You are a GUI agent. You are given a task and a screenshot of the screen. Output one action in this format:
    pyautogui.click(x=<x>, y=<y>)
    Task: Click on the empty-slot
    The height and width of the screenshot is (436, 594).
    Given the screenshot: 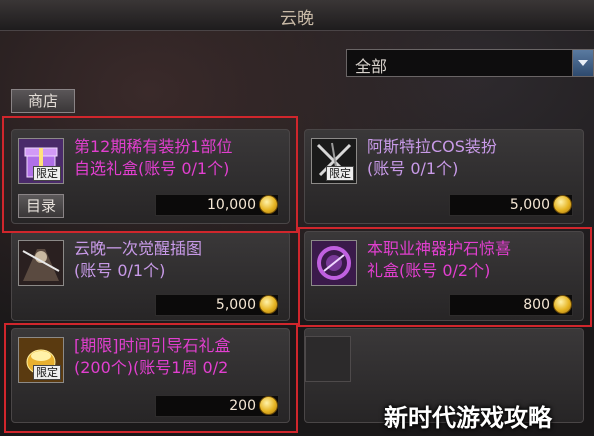 What is the action you would take?
    pyautogui.click(x=328, y=359)
    